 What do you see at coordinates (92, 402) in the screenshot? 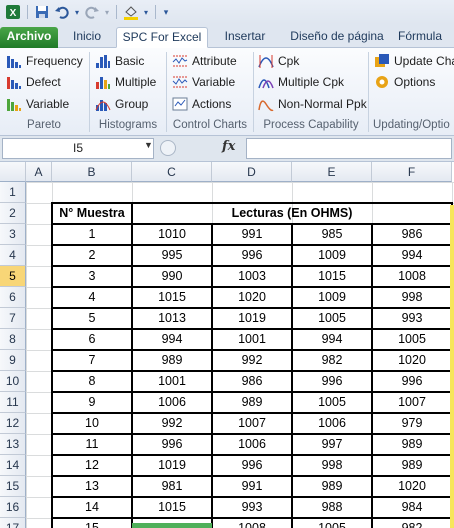
I see `sample-number-cell: 9` at bounding box center [92, 402].